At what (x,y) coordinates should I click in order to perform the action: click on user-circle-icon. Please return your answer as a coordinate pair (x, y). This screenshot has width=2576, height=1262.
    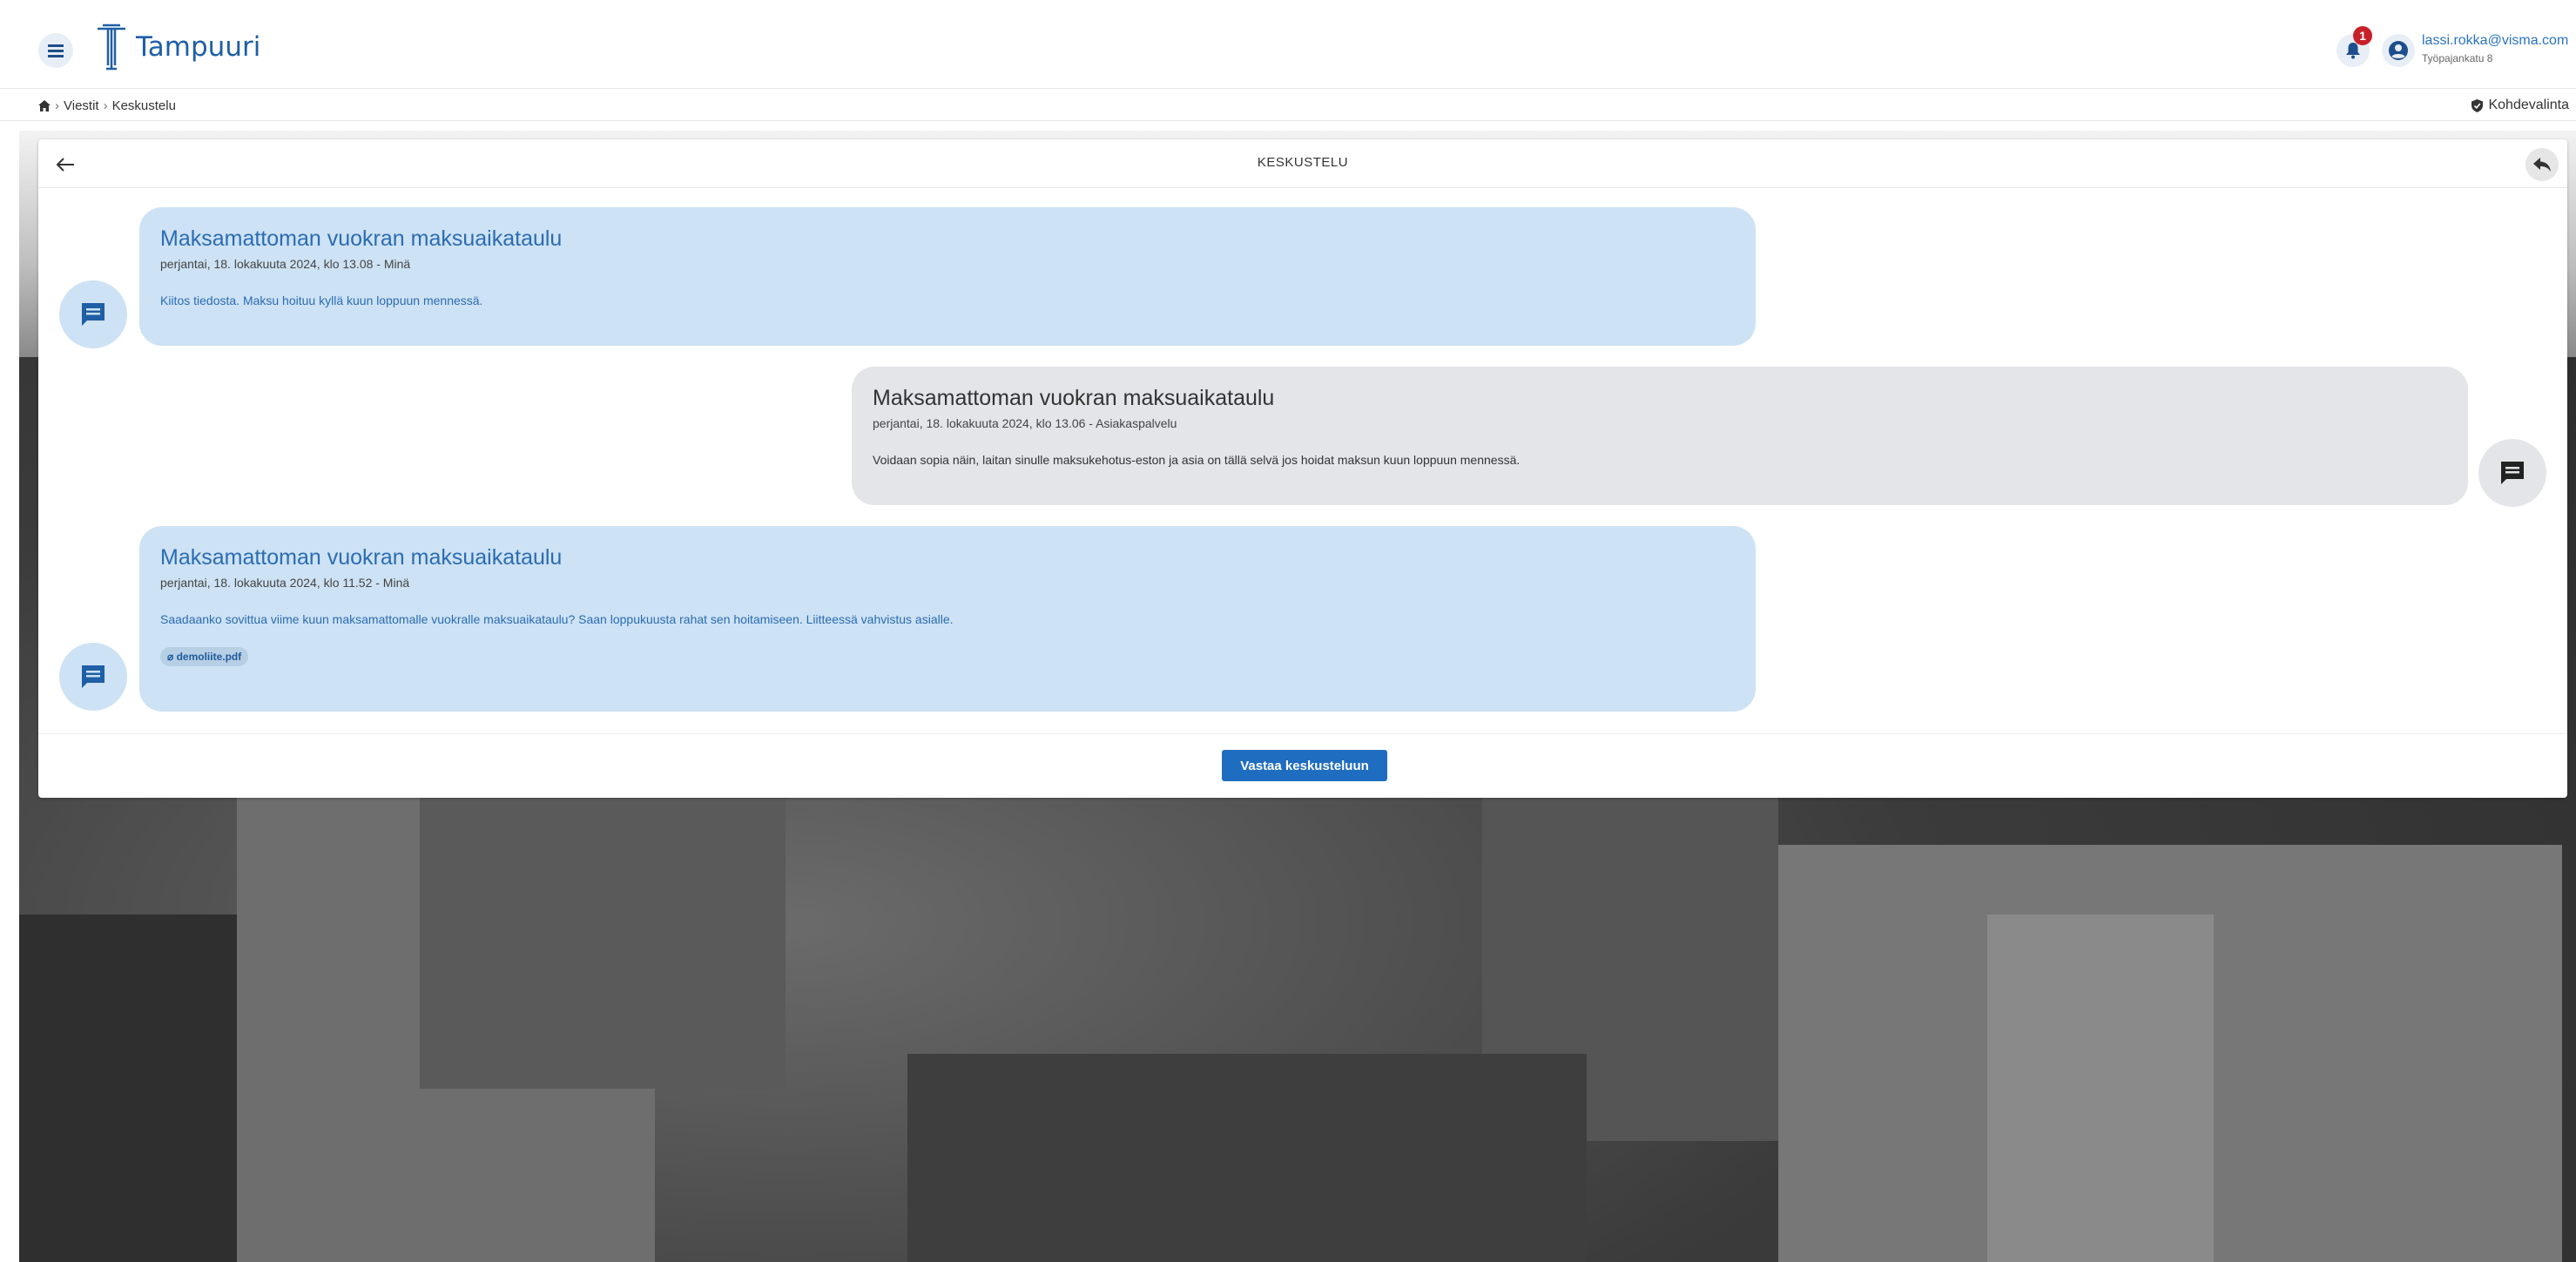
    Looking at the image, I should click on (2398, 50).